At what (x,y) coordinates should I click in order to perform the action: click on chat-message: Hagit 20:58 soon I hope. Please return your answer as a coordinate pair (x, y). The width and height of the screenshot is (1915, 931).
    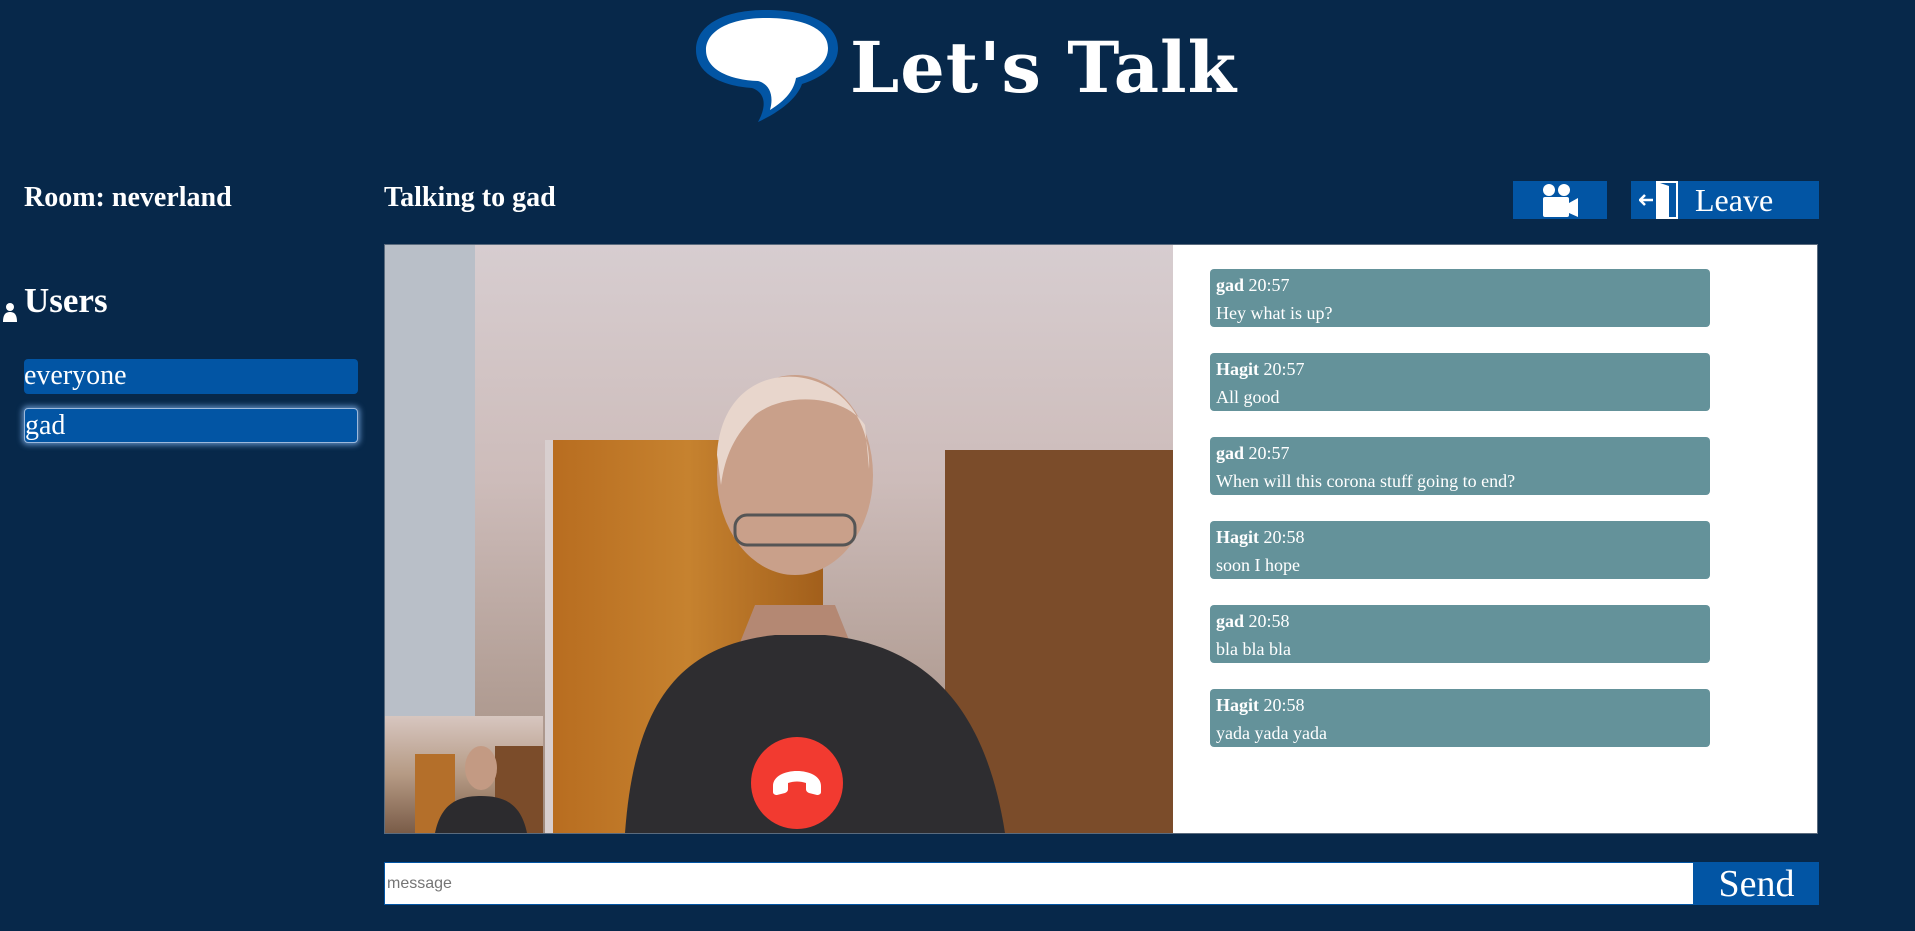
    Looking at the image, I should click on (1460, 550).